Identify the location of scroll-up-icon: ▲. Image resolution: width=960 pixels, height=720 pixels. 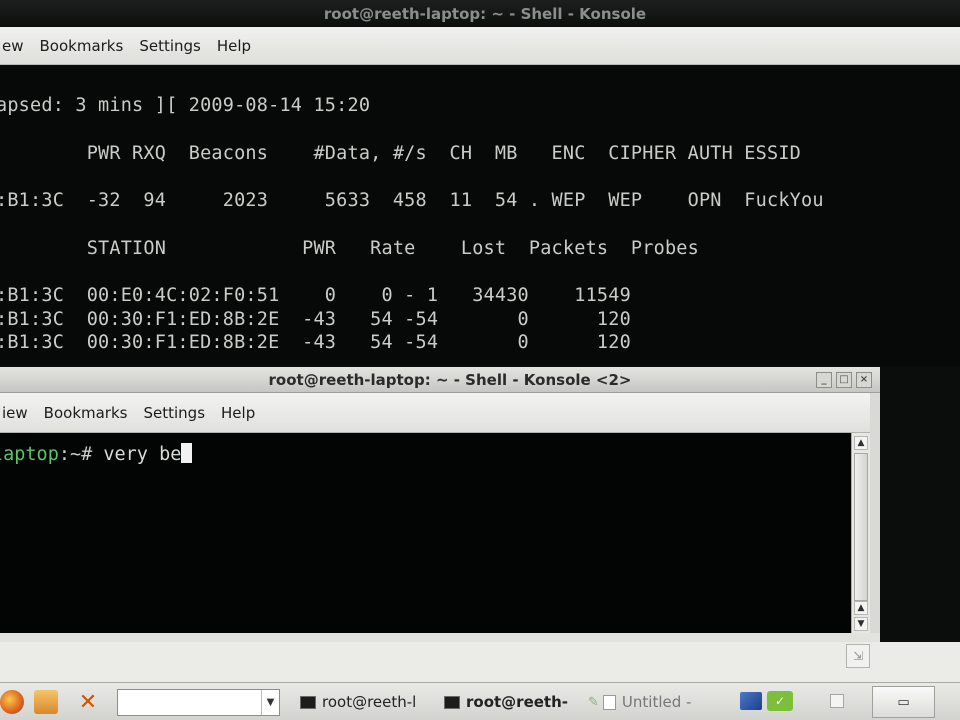
(861, 443).